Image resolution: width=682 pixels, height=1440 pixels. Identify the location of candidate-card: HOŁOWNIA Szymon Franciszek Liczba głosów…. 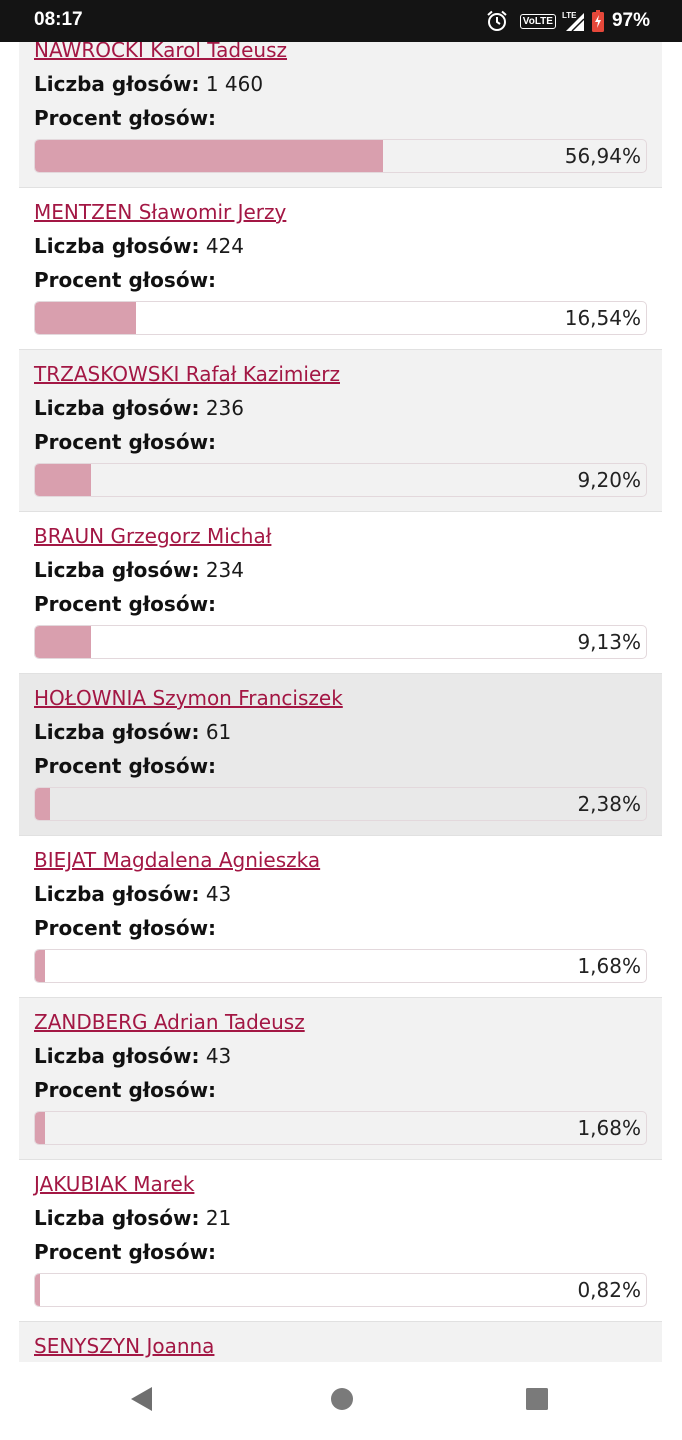
(340, 755).